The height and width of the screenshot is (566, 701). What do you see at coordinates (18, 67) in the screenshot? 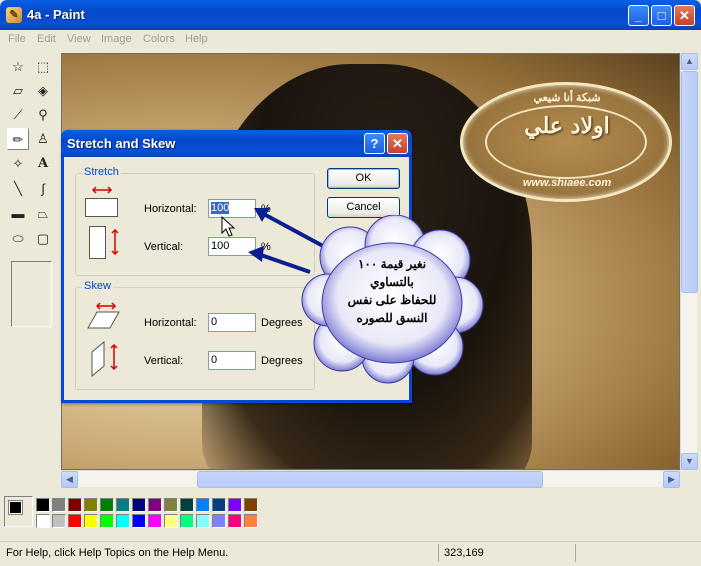
I see `free-select-icon: ☆` at bounding box center [18, 67].